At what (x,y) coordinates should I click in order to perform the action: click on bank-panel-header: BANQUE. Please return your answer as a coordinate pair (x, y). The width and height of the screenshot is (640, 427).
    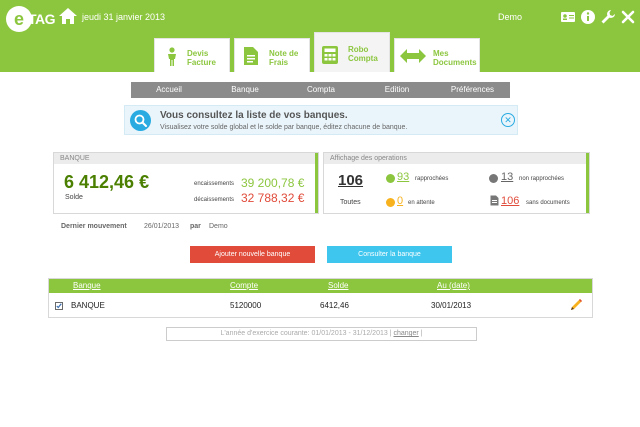
    Looking at the image, I should click on (186, 158).